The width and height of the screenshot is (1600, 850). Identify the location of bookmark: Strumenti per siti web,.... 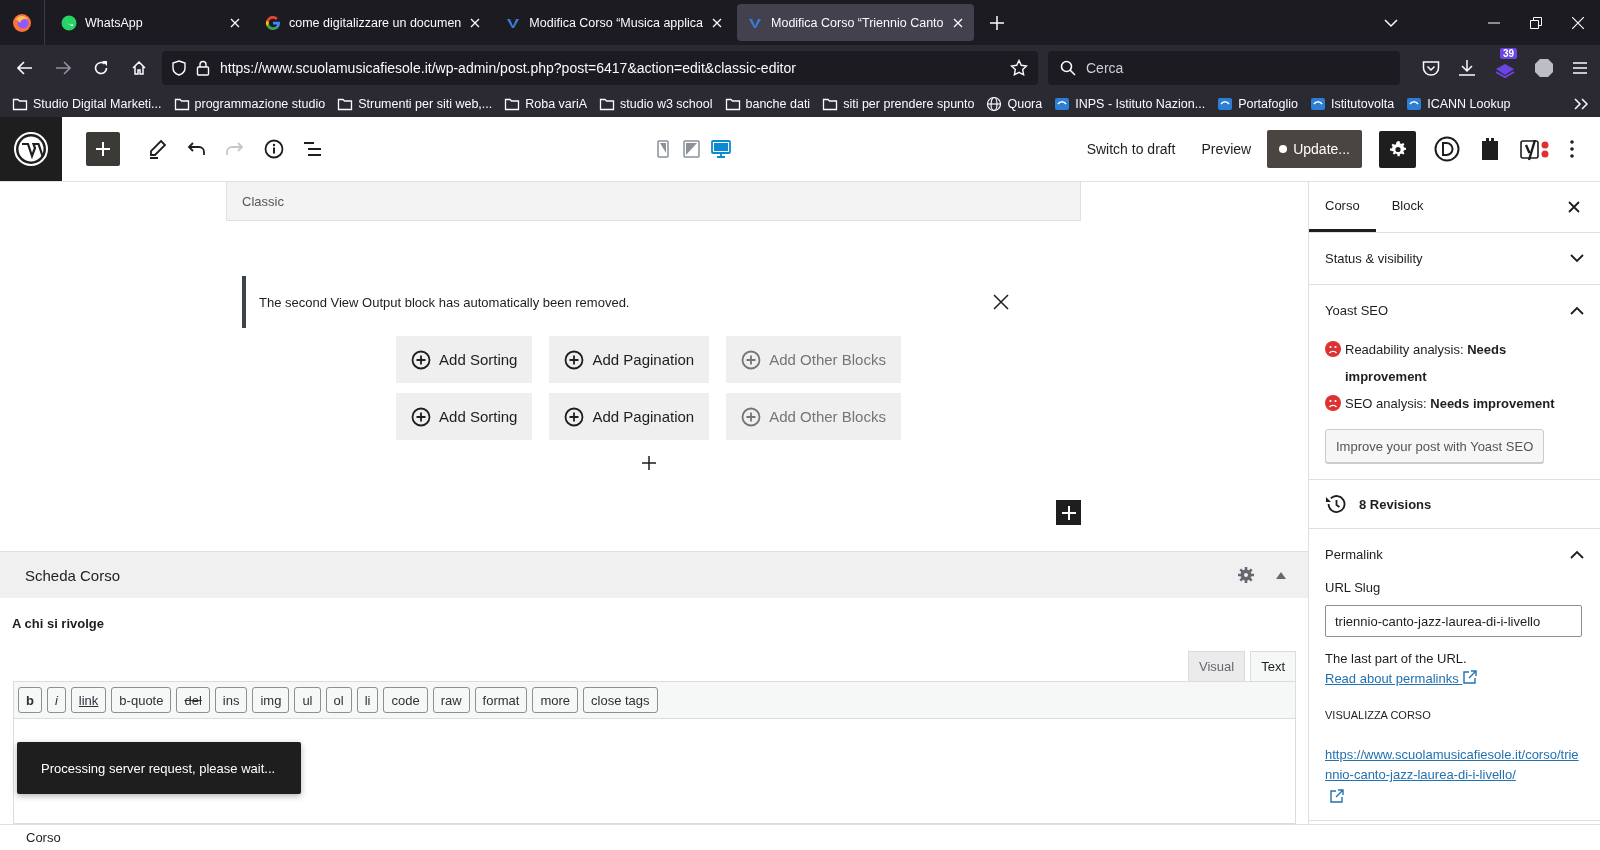
(415, 103).